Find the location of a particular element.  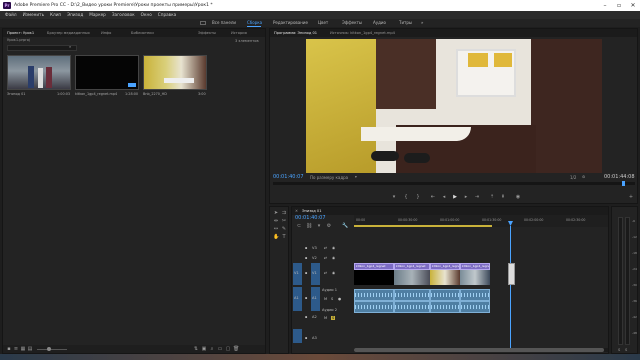

settings-wrench-icon: ⚙ is located at coordinates (329, 226).